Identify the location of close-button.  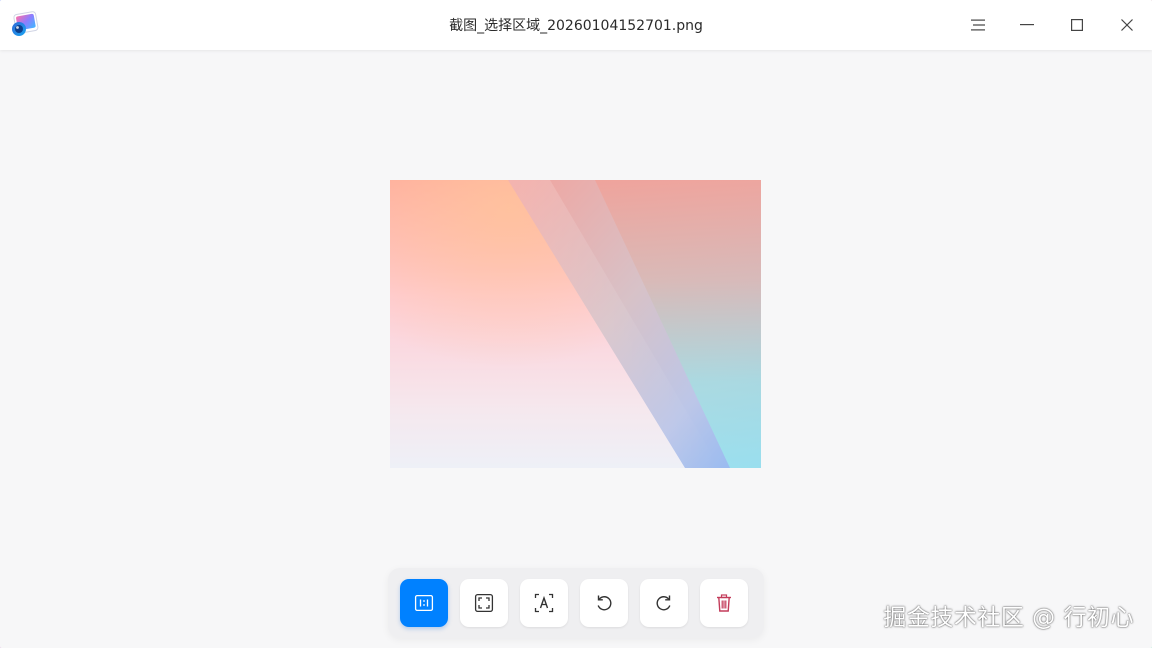
(1127, 25).